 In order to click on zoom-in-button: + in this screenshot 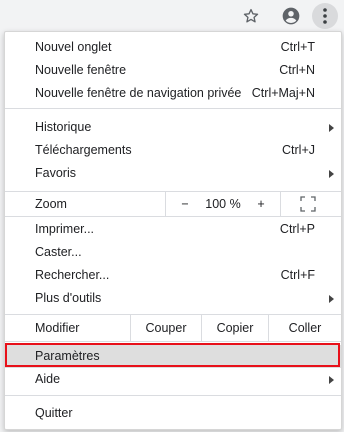, I will do `click(261, 204)`.